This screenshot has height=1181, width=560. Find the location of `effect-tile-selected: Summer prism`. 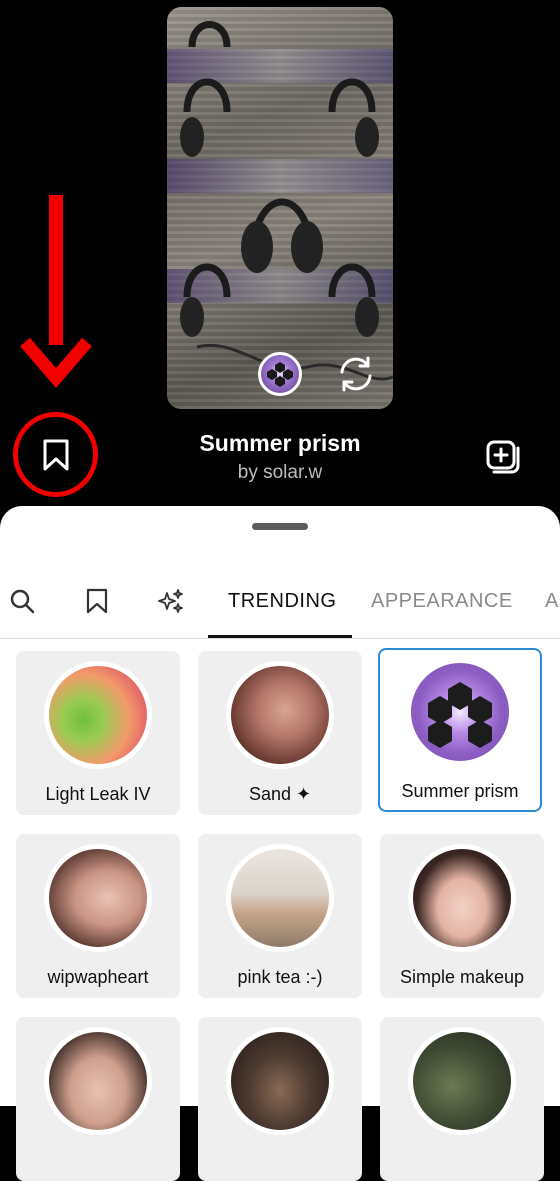

effect-tile-selected: Summer prism is located at coordinates (460, 730).